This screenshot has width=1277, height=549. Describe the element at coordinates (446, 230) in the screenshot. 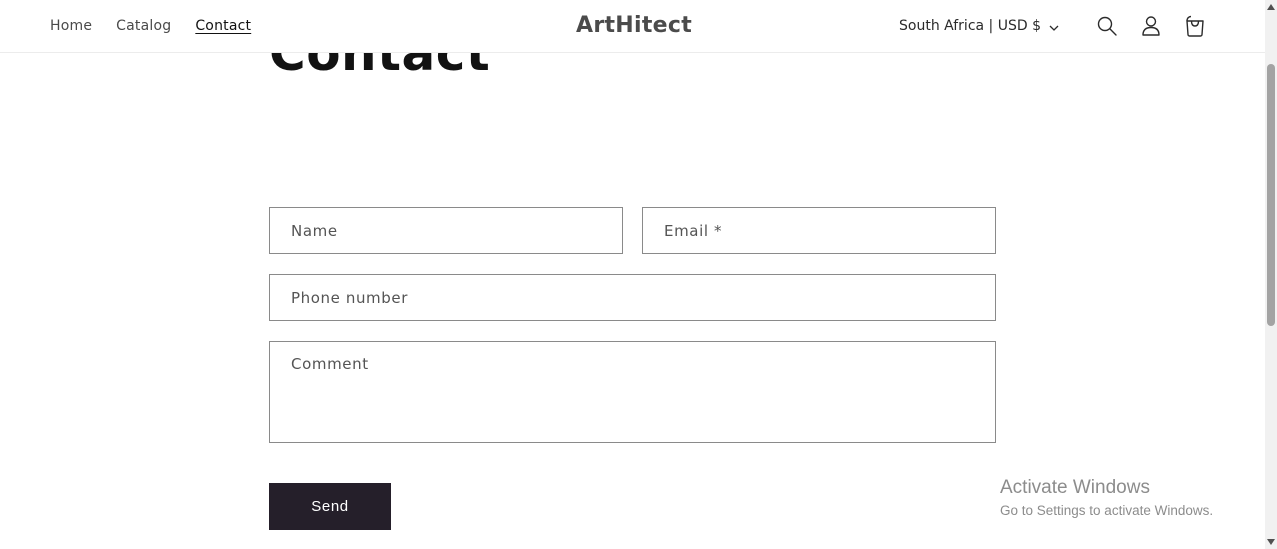

I see `name-field: Name` at that location.